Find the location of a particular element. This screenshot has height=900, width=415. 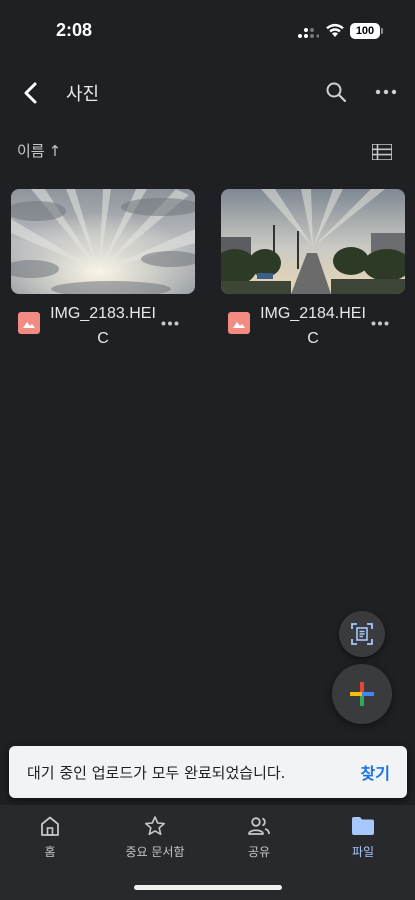

plus-icon is located at coordinates (362, 694).